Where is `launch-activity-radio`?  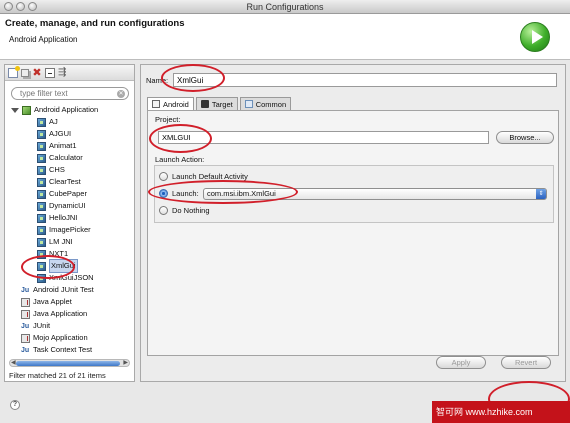
launch-activity-radio is located at coordinates (163, 193).